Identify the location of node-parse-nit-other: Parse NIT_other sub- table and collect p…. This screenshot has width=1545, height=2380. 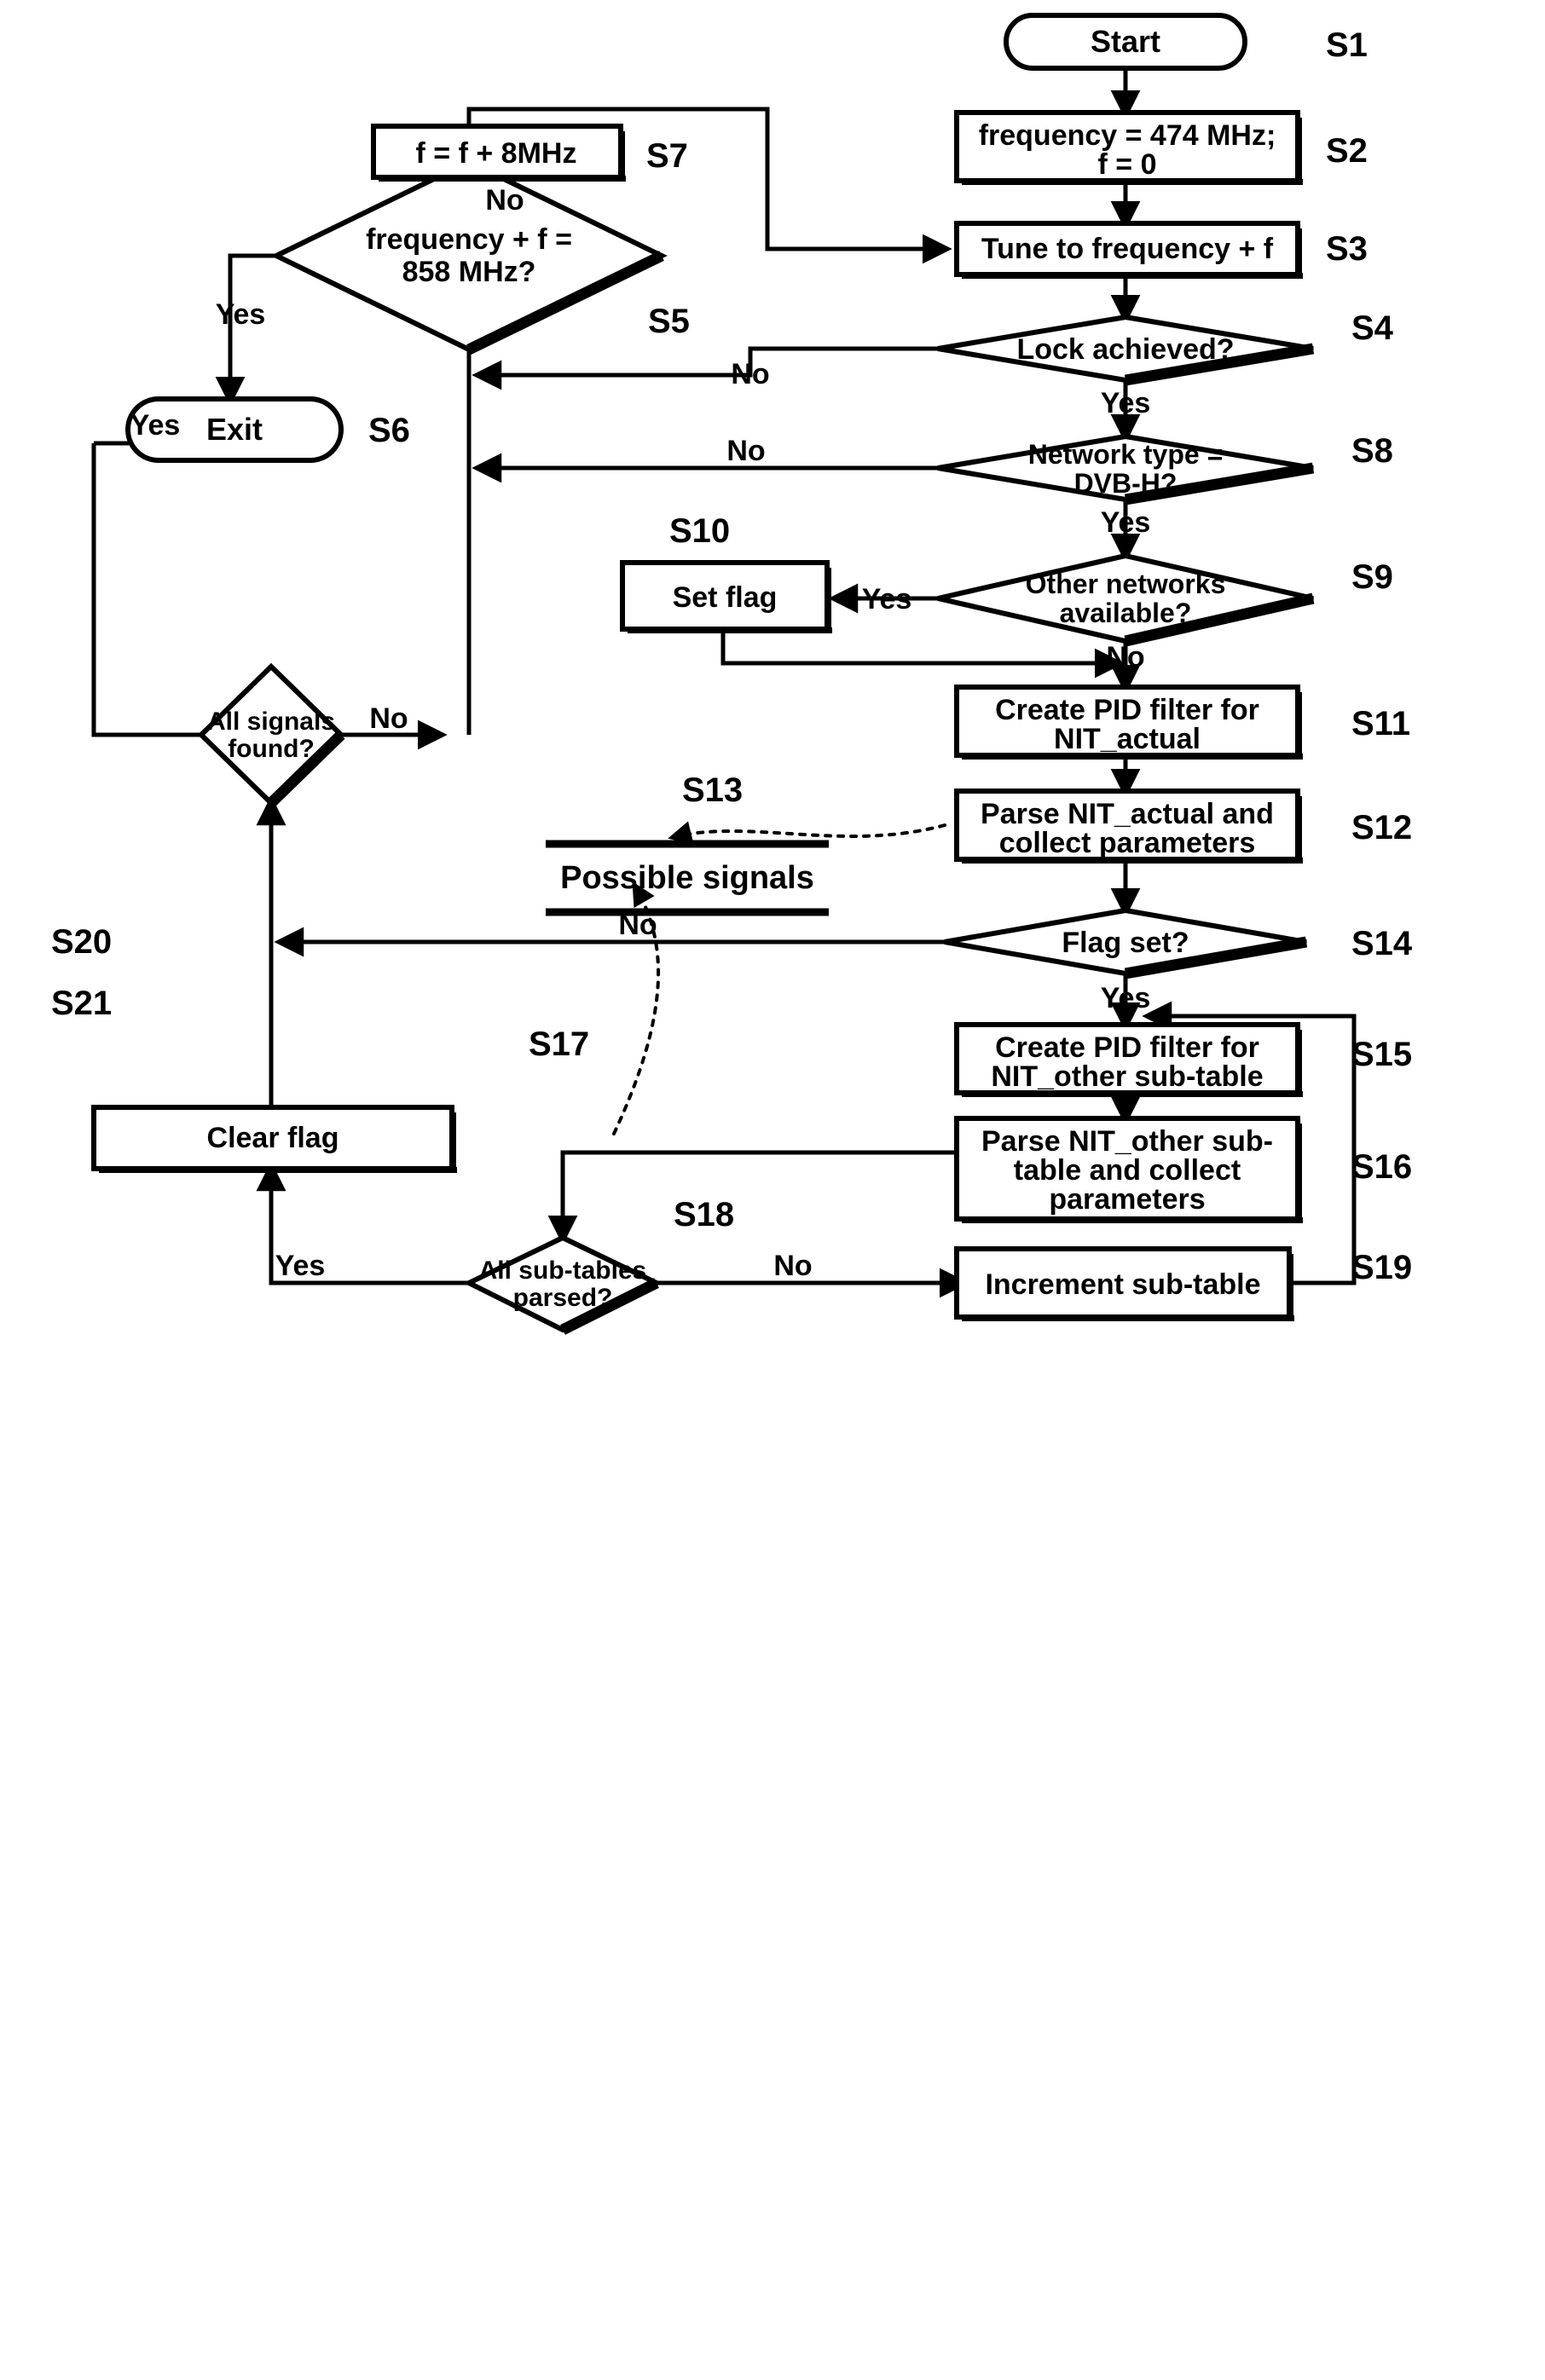
(1128, 1169).